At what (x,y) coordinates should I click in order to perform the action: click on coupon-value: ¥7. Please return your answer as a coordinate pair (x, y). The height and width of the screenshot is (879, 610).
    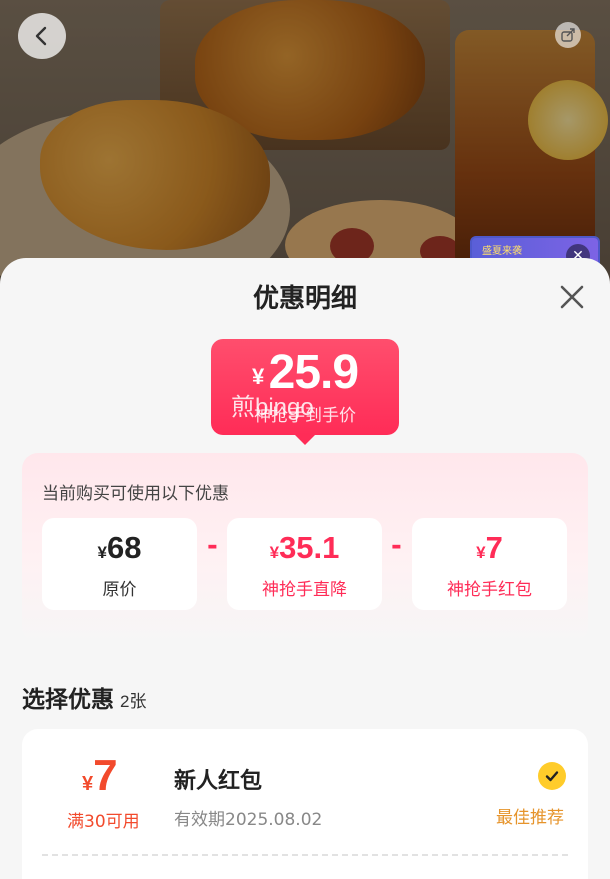
    Looking at the image, I should click on (100, 776).